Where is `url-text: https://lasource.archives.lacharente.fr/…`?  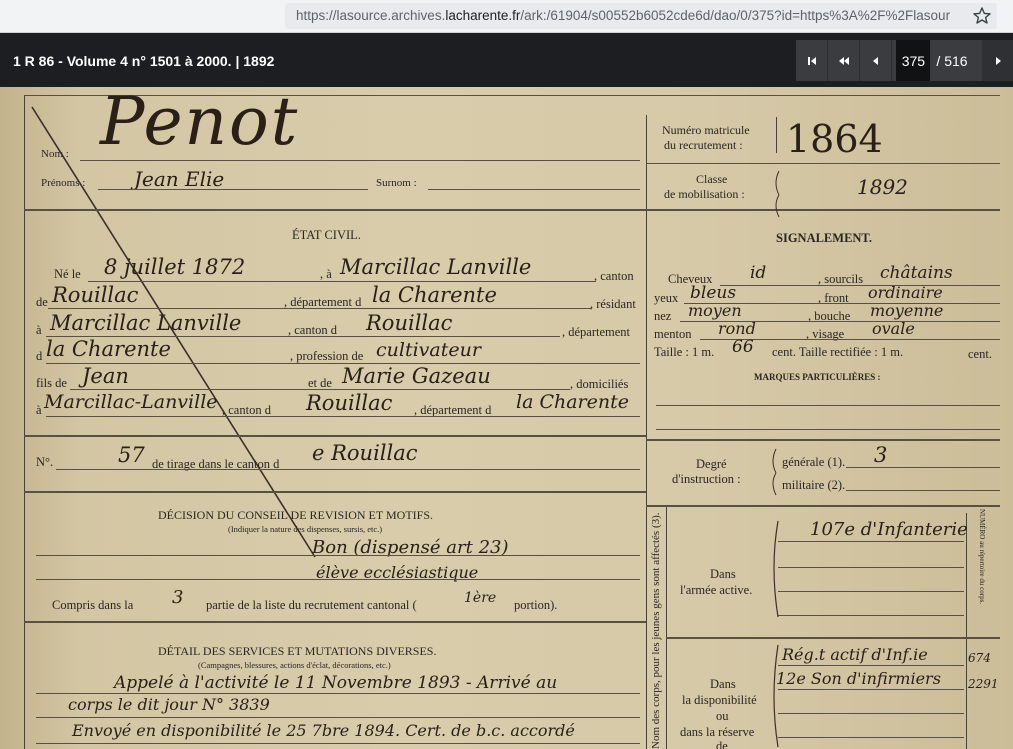 url-text: https://lasource.archives.lacharente.fr/… is located at coordinates (623, 15).